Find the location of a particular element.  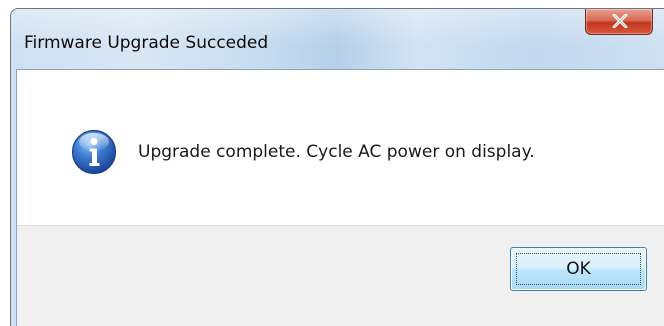

close-x-icon is located at coordinates (620, 21).